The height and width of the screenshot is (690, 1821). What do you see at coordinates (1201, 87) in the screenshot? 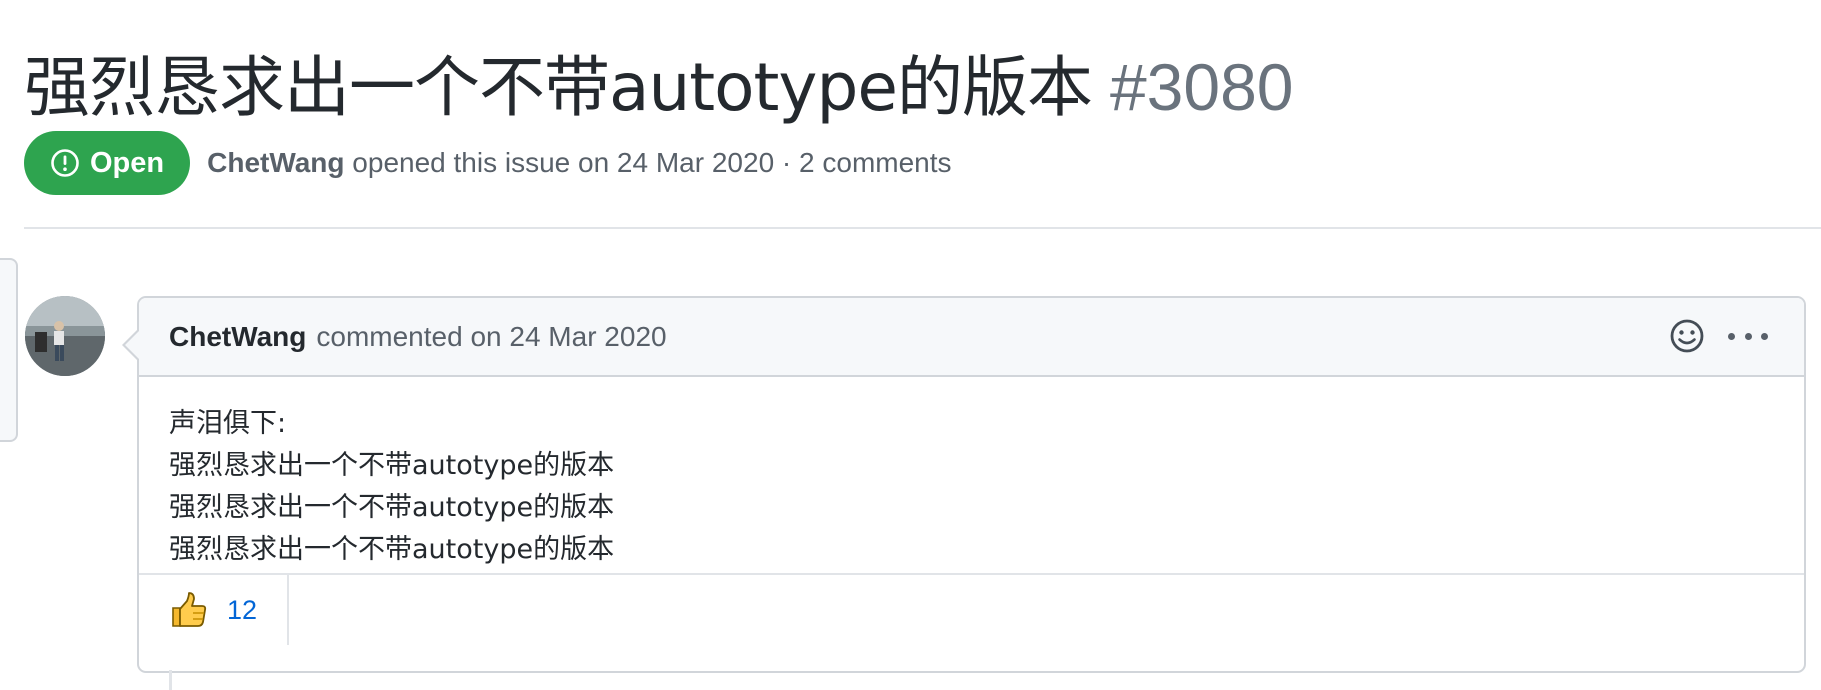
I see `issue-number: #3080` at bounding box center [1201, 87].